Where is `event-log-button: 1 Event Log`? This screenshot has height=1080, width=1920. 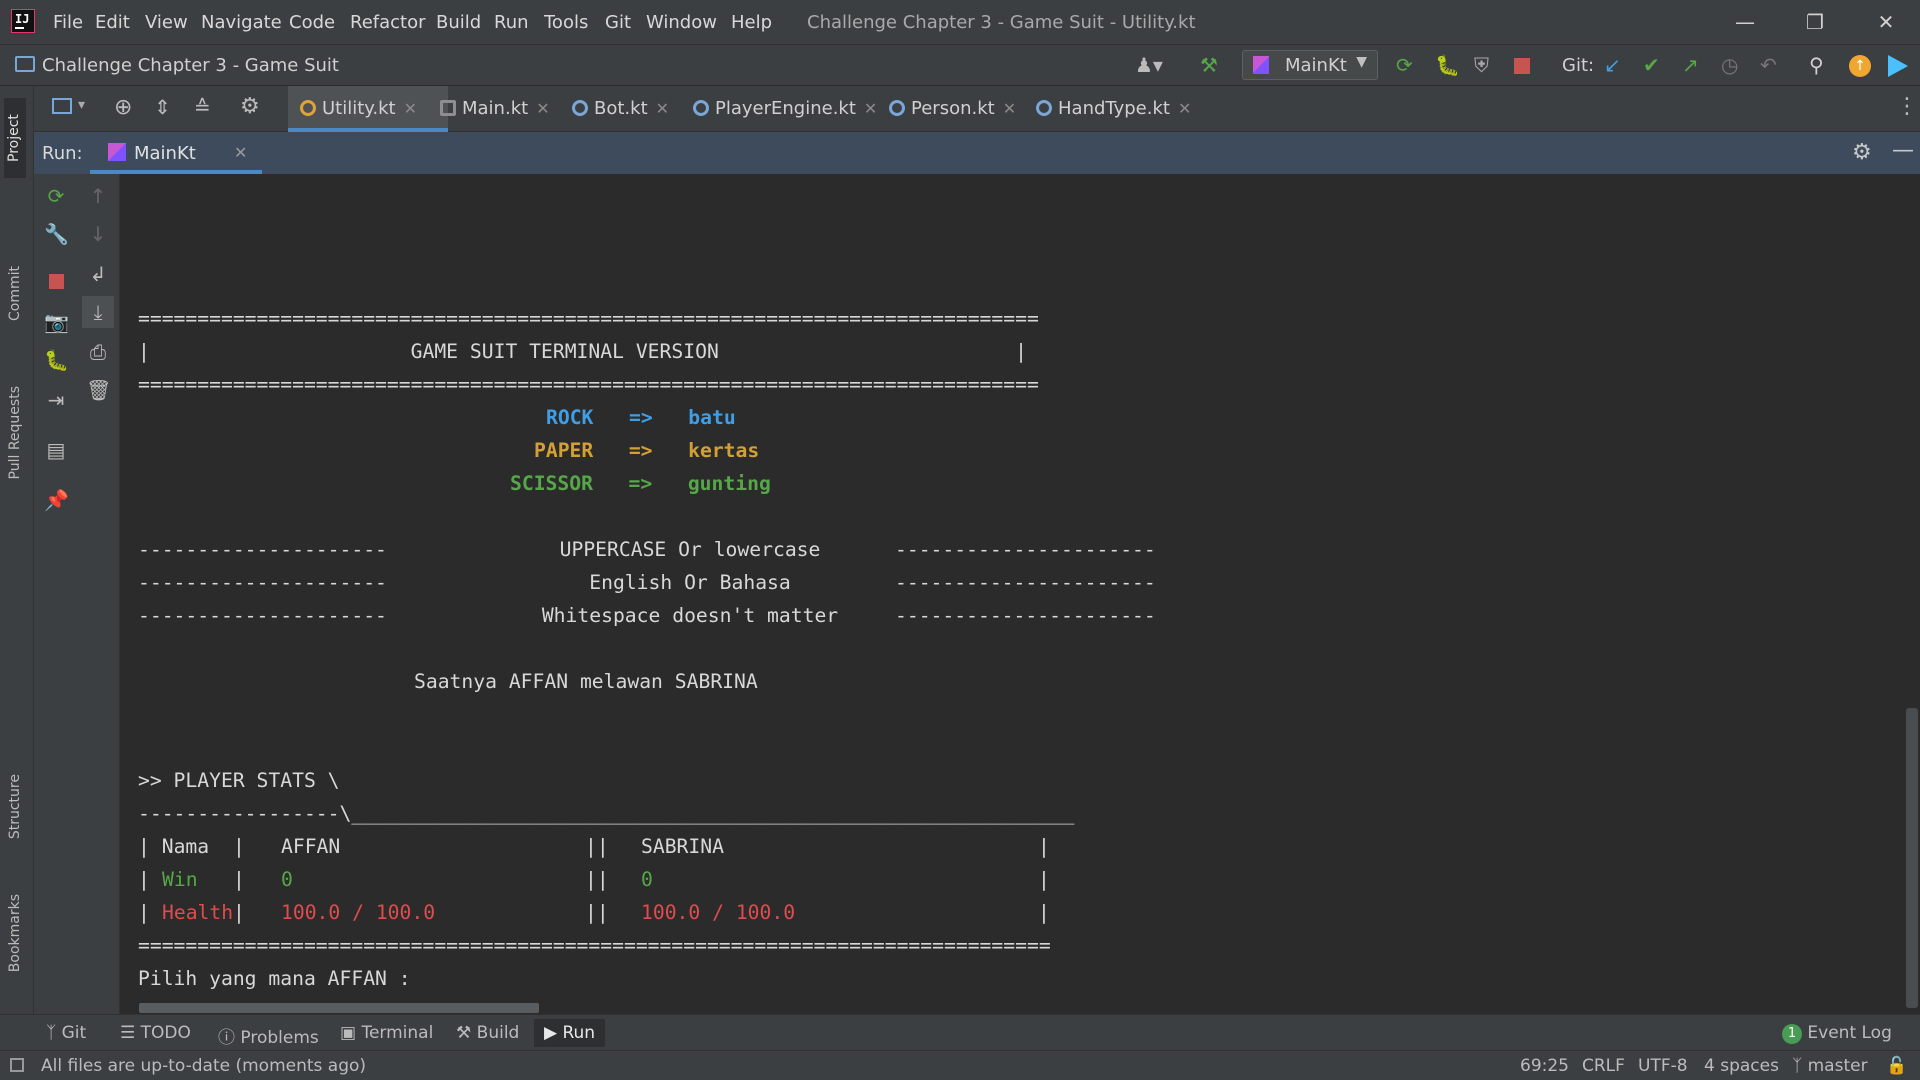
event-log-button: 1 Event Log is located at coordinates (1837, 1033).